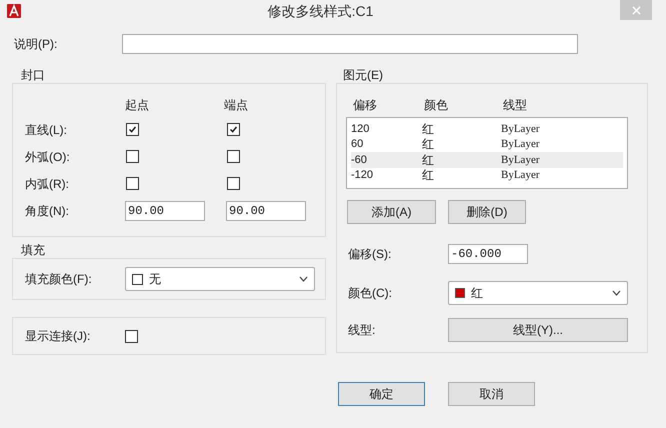 This screenshot has height=428, width=666. I want to click on dialog-button: 取消, so click(491, 394).